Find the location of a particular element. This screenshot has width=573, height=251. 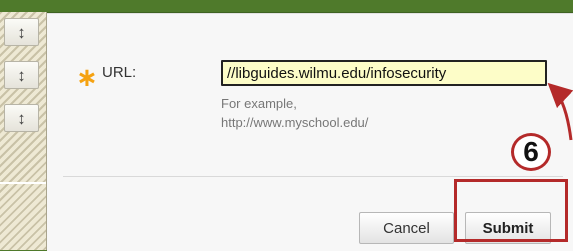

example-hint-line: For example, is located at coordinates (259, 103).